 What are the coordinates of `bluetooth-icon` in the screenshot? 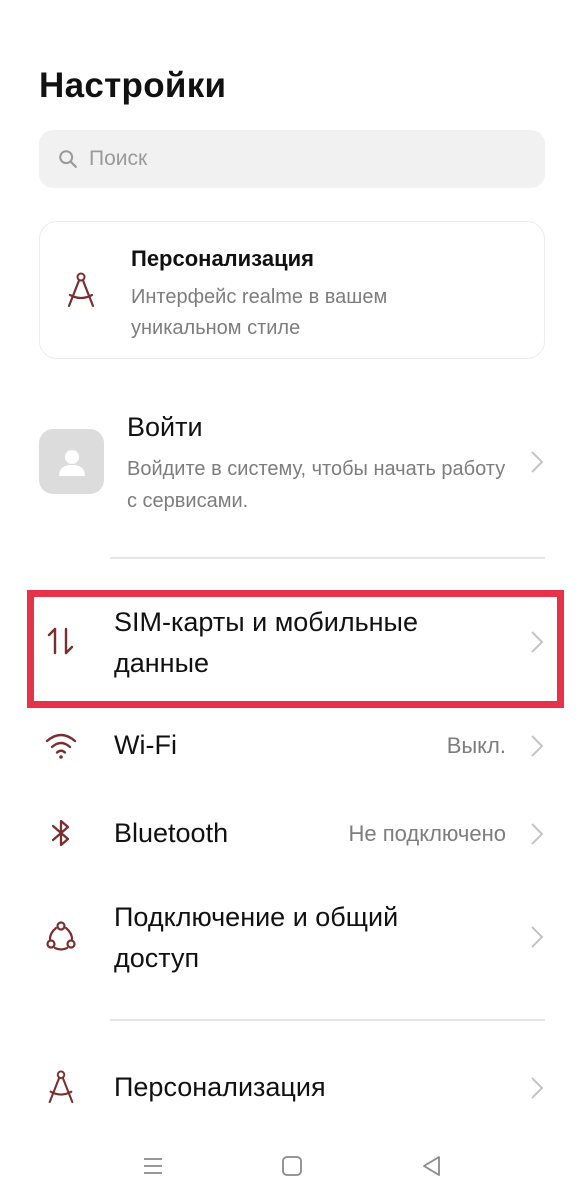 It's located at (60, 833).